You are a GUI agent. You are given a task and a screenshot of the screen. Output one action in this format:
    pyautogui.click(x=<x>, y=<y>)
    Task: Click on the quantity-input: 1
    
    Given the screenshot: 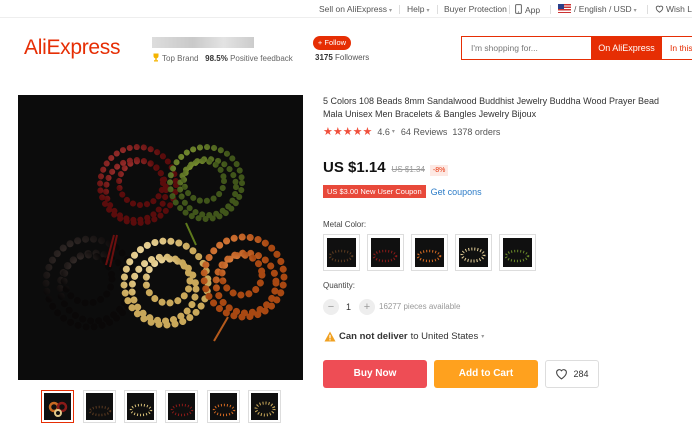 What is the action you would take?
    pyautogui.click(x=348, y=307)
    